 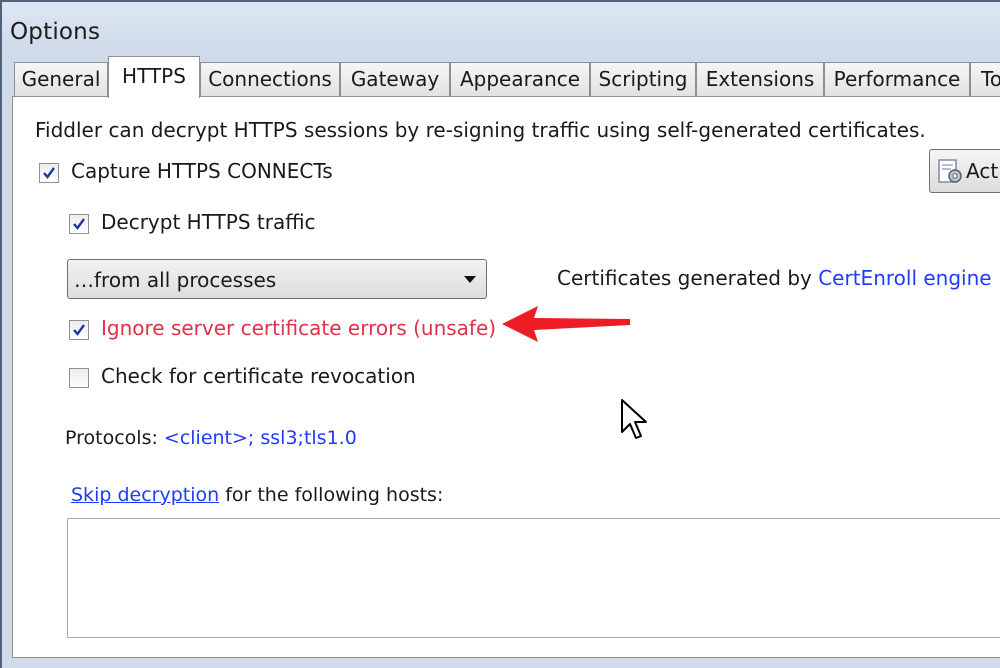 I want to click on process-filter-dropdown: …from all processes, so click(x=277, y=279).